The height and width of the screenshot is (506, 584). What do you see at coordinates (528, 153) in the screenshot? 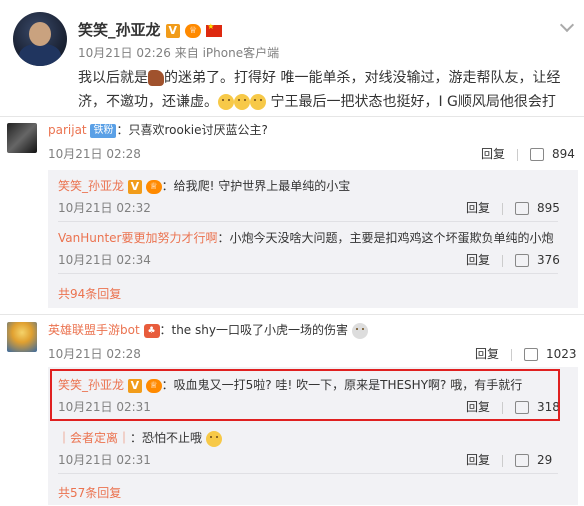
I see `comment-actions: 回复 894` at bounding box center [528, 153].